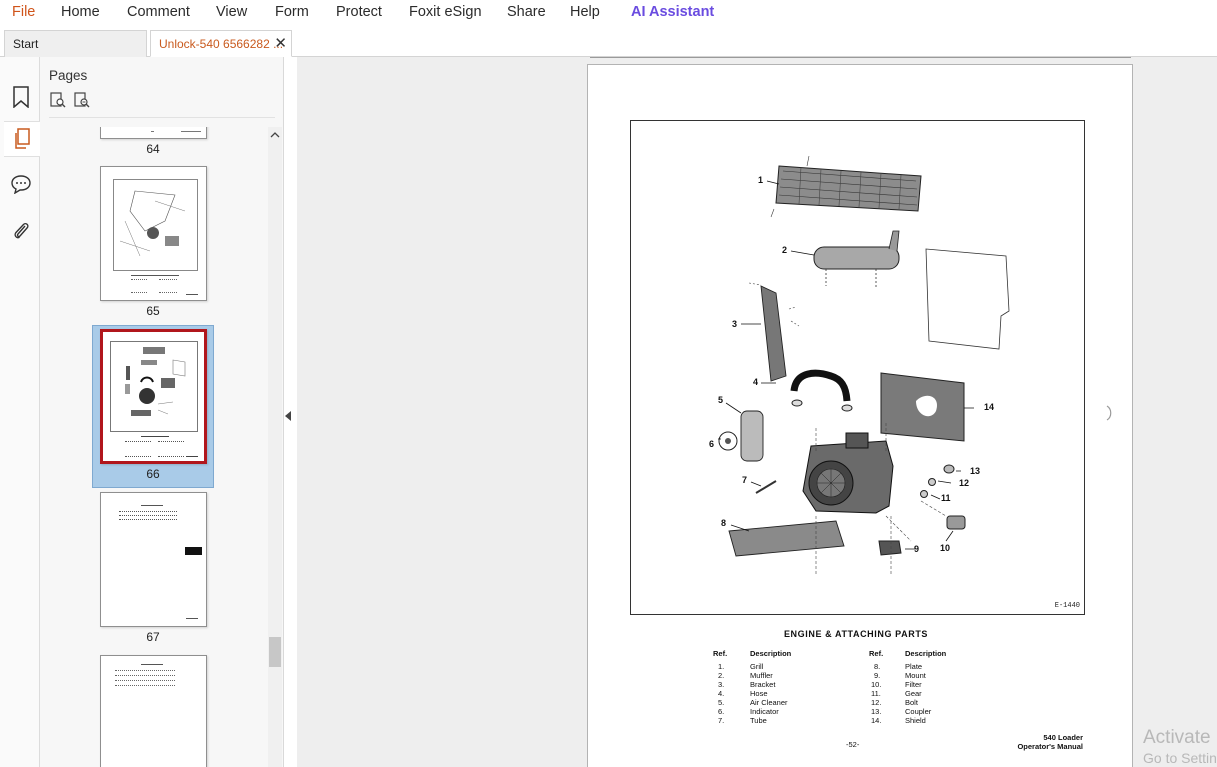  I want to click on part-description: Bolt, so click(911, 702).